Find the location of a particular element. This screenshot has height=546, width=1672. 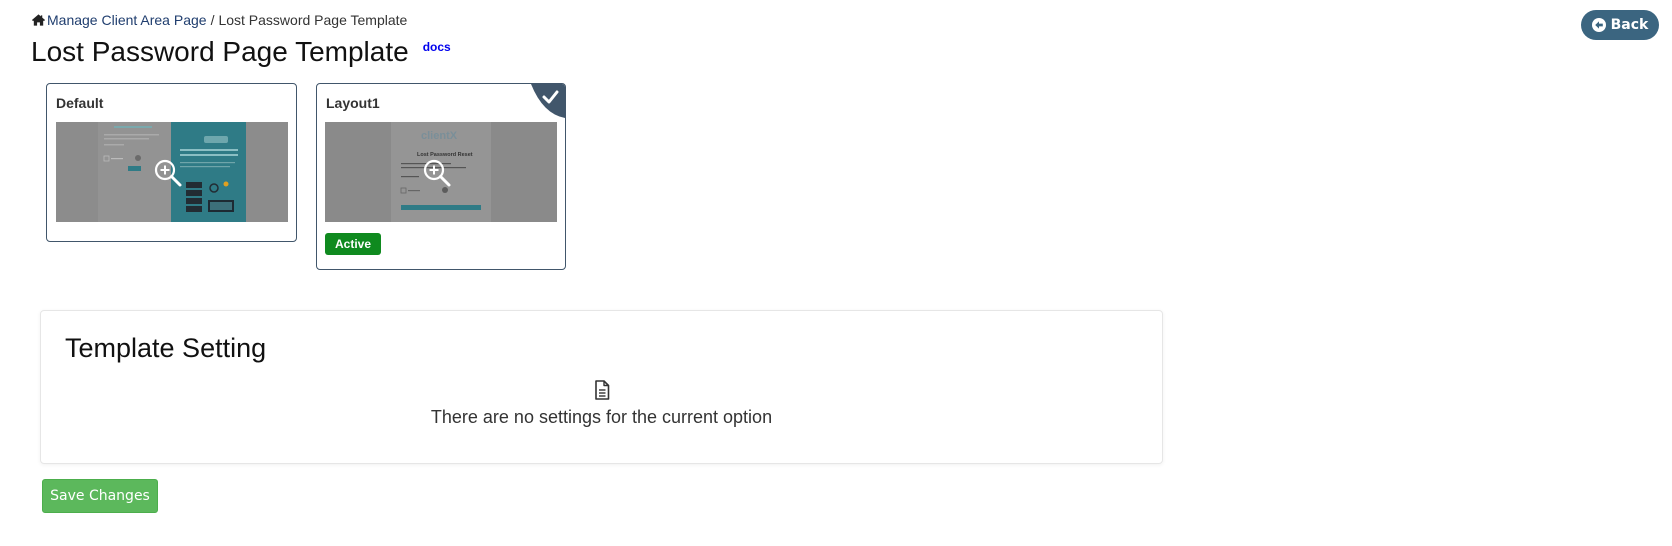

home-icon is located at coordinates (38, 20).